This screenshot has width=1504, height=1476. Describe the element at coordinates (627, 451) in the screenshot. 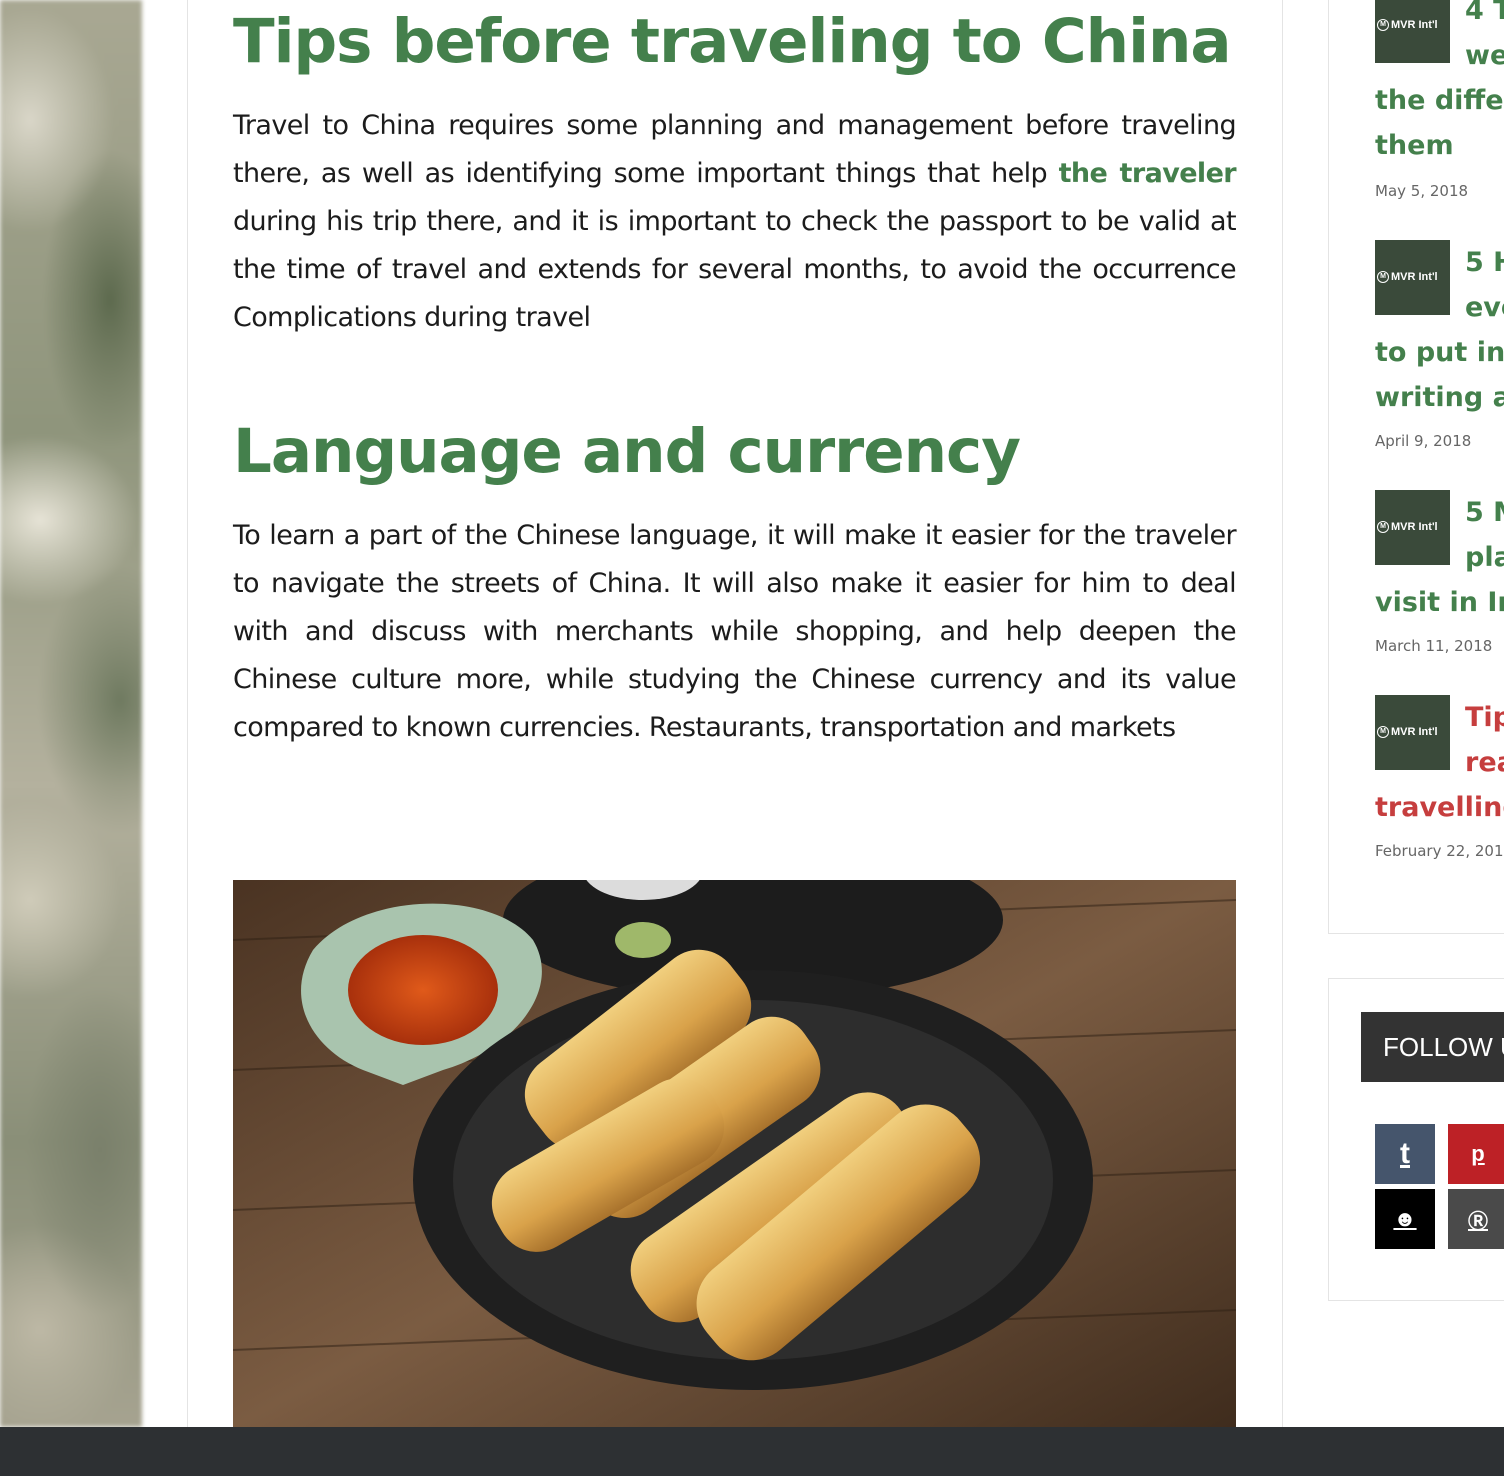

I see `section-title-language: Language and currency` at that location.